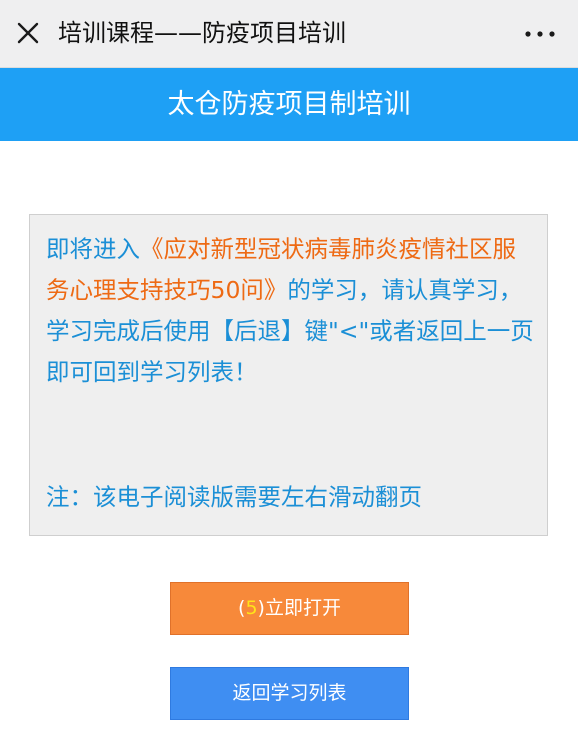  I want to click on close-icon, so click(28, 33).